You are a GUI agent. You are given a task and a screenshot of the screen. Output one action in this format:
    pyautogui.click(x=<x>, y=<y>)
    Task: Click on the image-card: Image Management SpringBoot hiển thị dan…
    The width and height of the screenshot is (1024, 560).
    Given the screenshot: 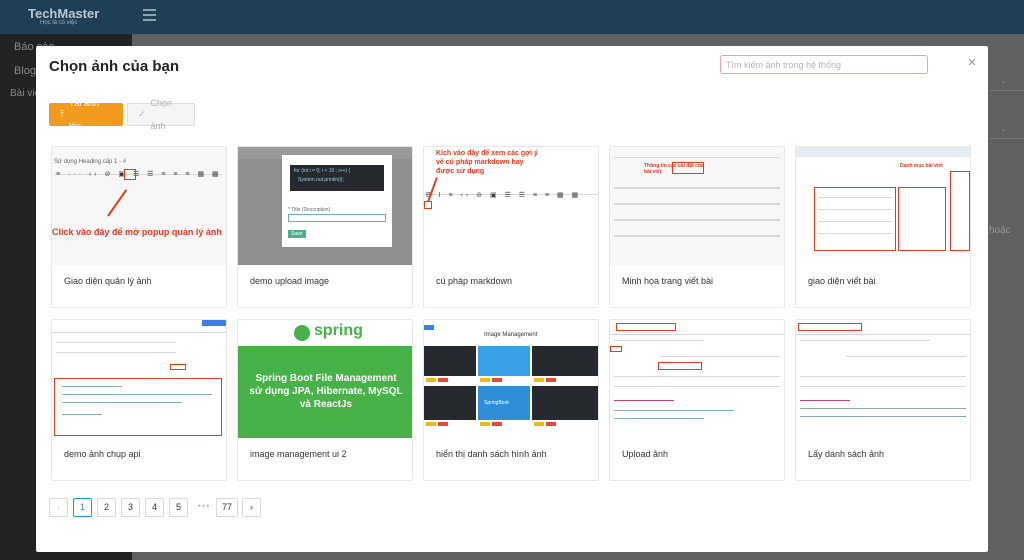 What is the action you would take?
    pyautogui.click(x=511, y=400)
    